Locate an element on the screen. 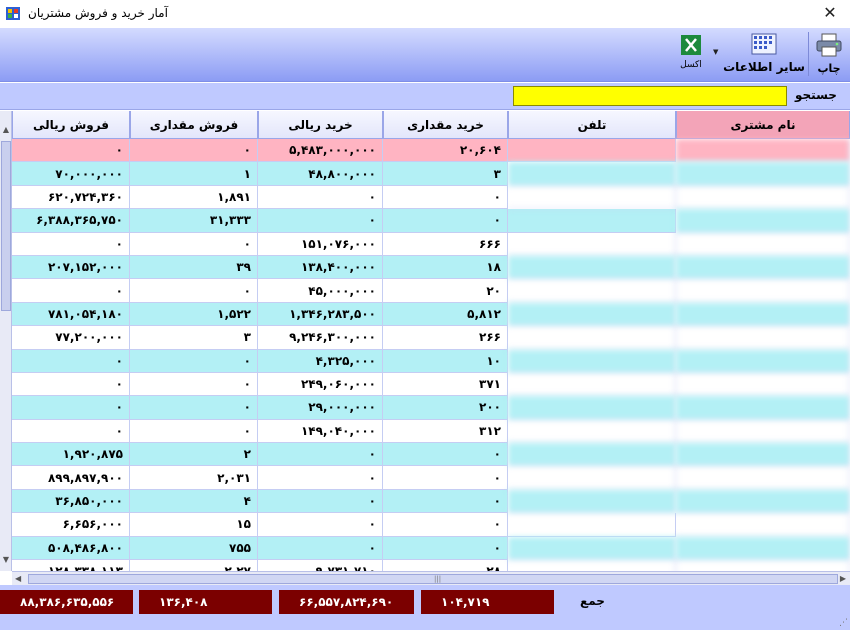  table-row: ۷۰,۰۰۰,۰۰۰ ۱ ۴۸,۸۰۰,۰۰۰ ۳ is located at coordinates (431, 174).